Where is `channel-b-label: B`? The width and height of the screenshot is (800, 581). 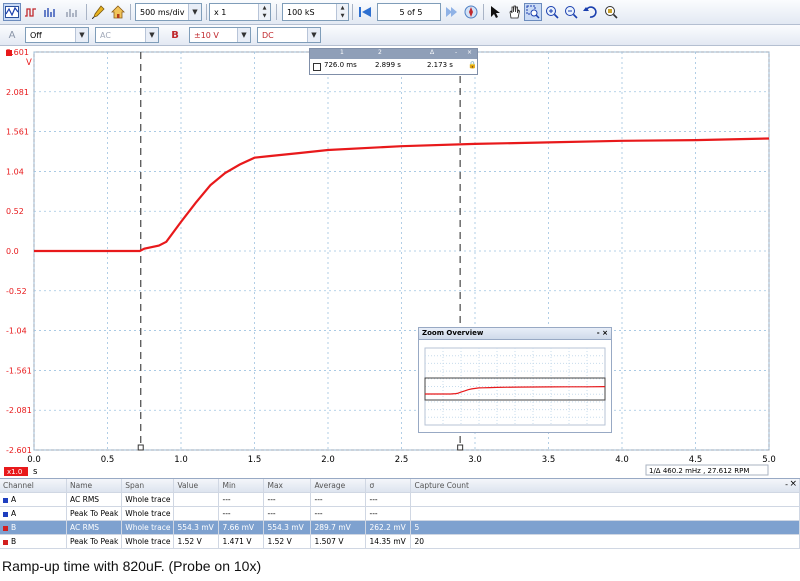
channel-b-label: B is located at coordinates (175, 35).